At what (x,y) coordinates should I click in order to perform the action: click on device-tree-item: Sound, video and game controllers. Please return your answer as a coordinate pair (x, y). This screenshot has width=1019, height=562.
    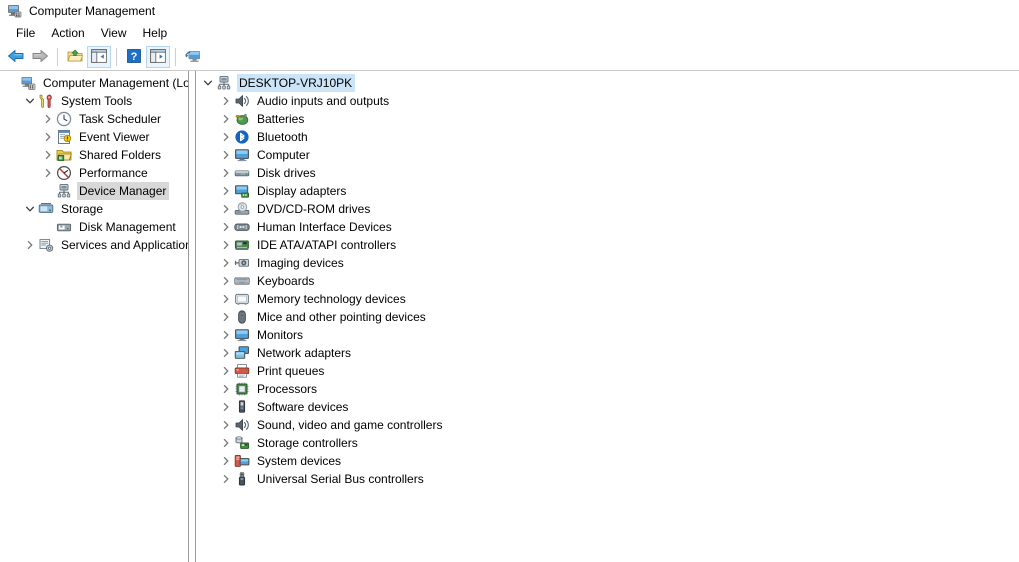
    Looking at the image, I should click on (607, 425).